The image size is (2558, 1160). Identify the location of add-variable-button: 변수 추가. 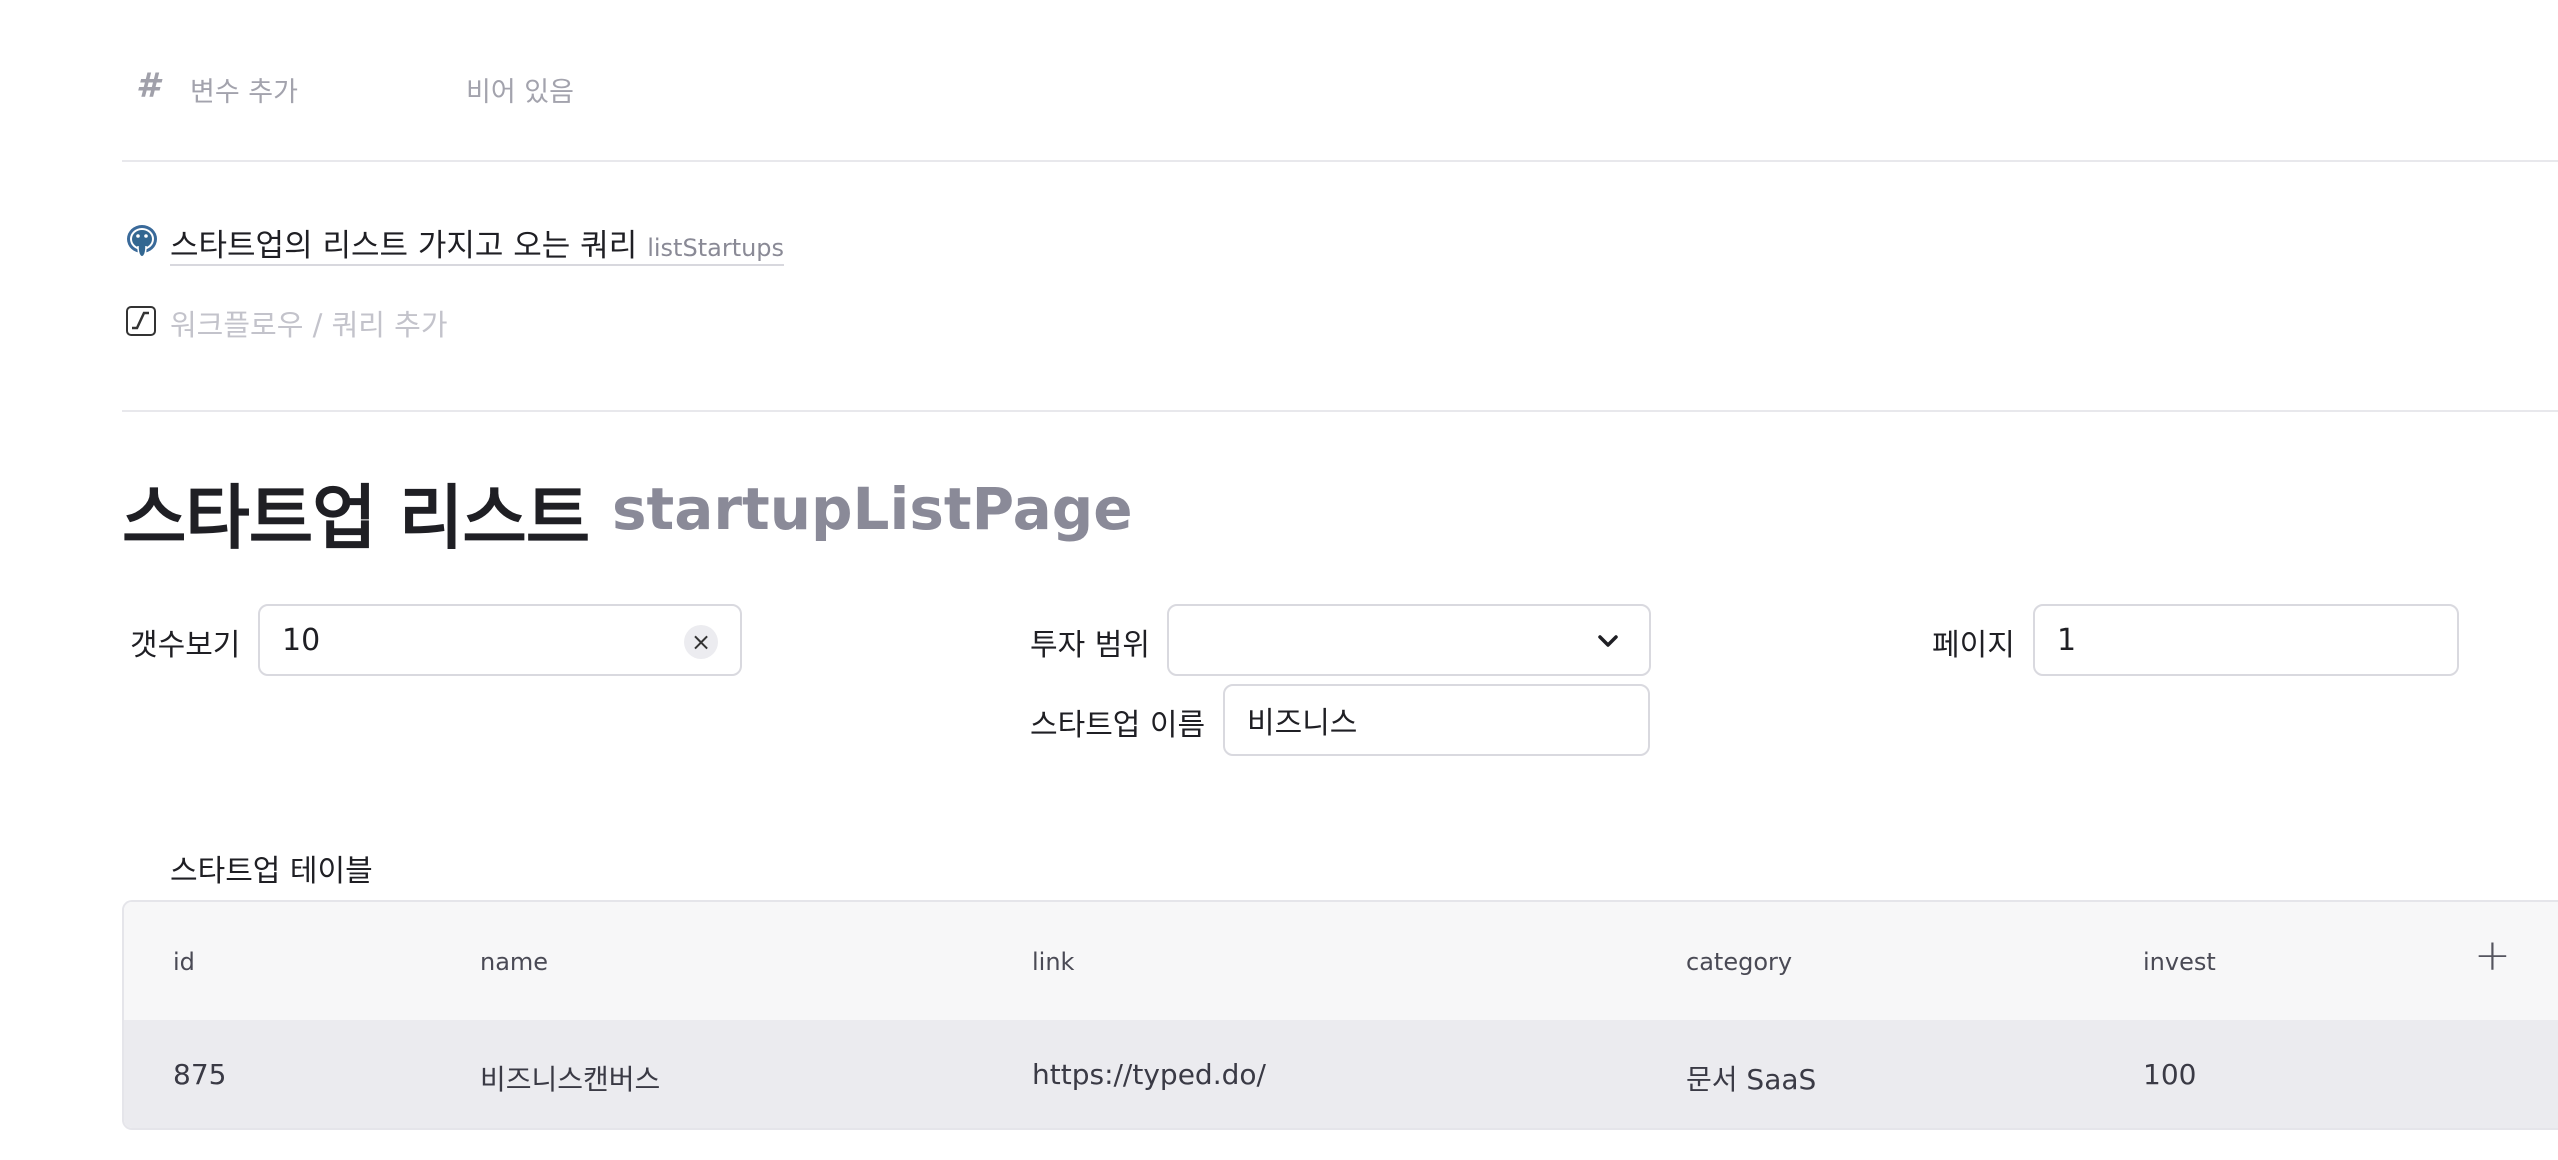
(244, 89).